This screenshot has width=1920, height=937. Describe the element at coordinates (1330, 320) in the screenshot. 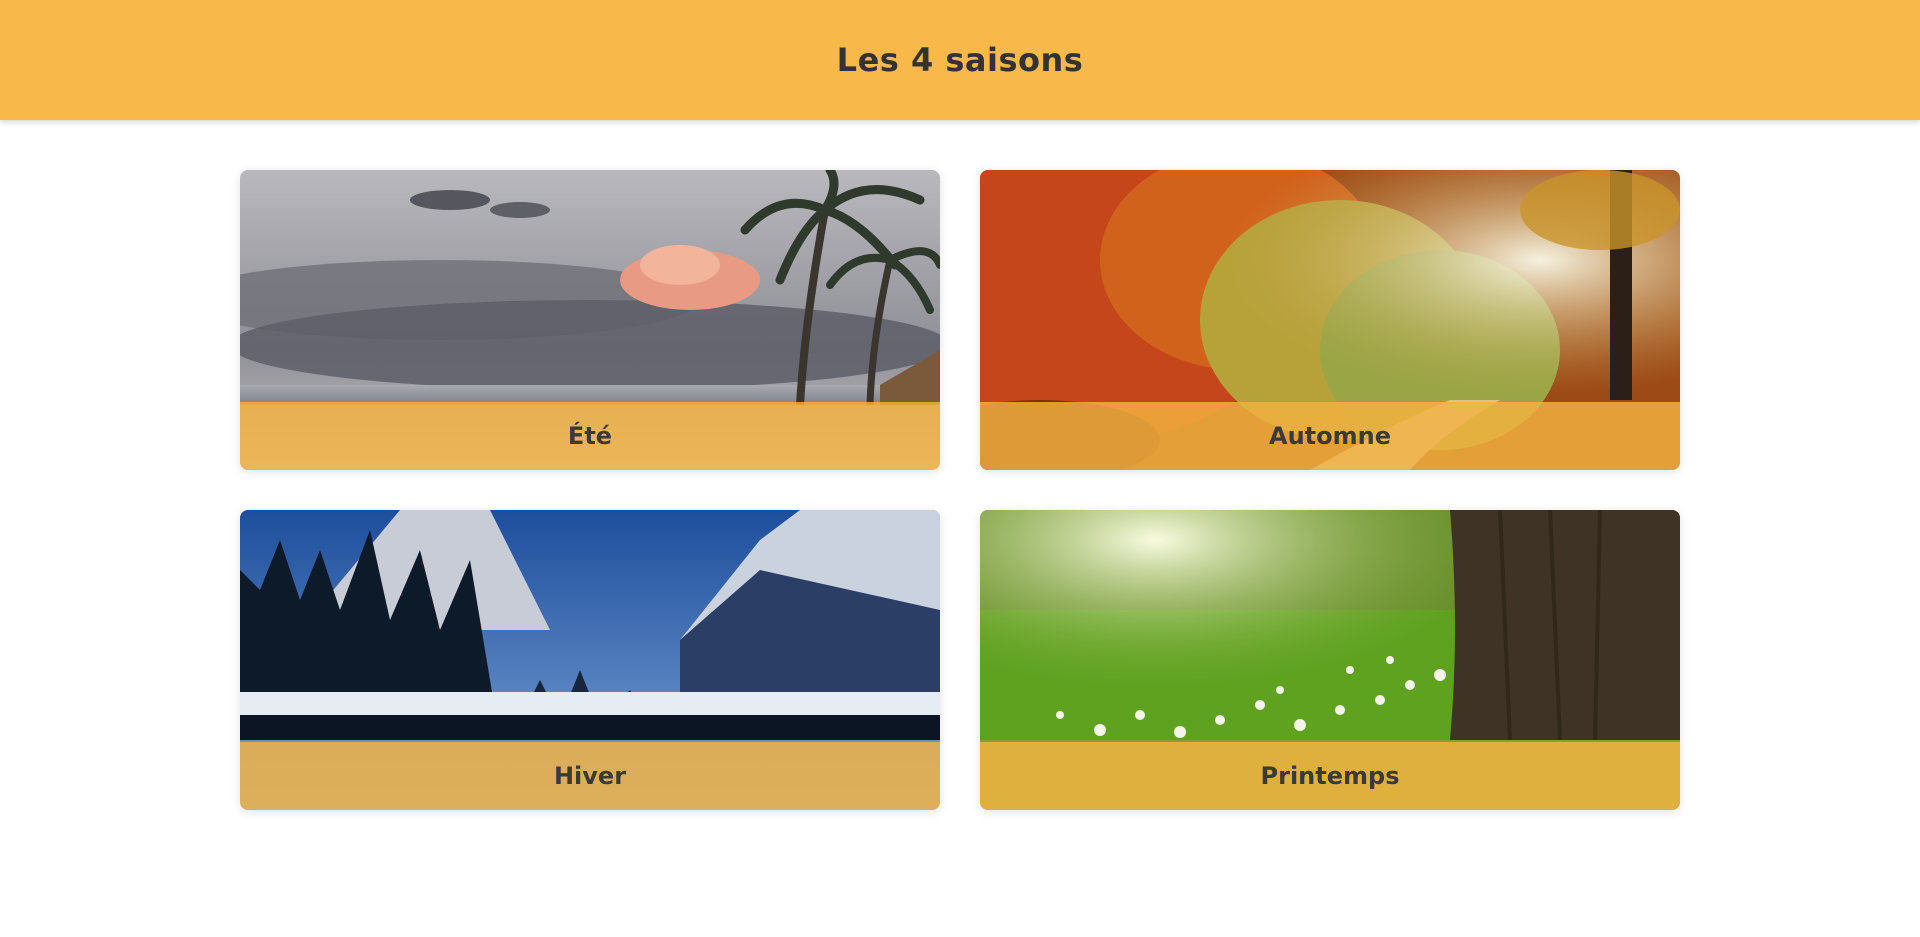

I see `season-card-automne: Automne` at that location.